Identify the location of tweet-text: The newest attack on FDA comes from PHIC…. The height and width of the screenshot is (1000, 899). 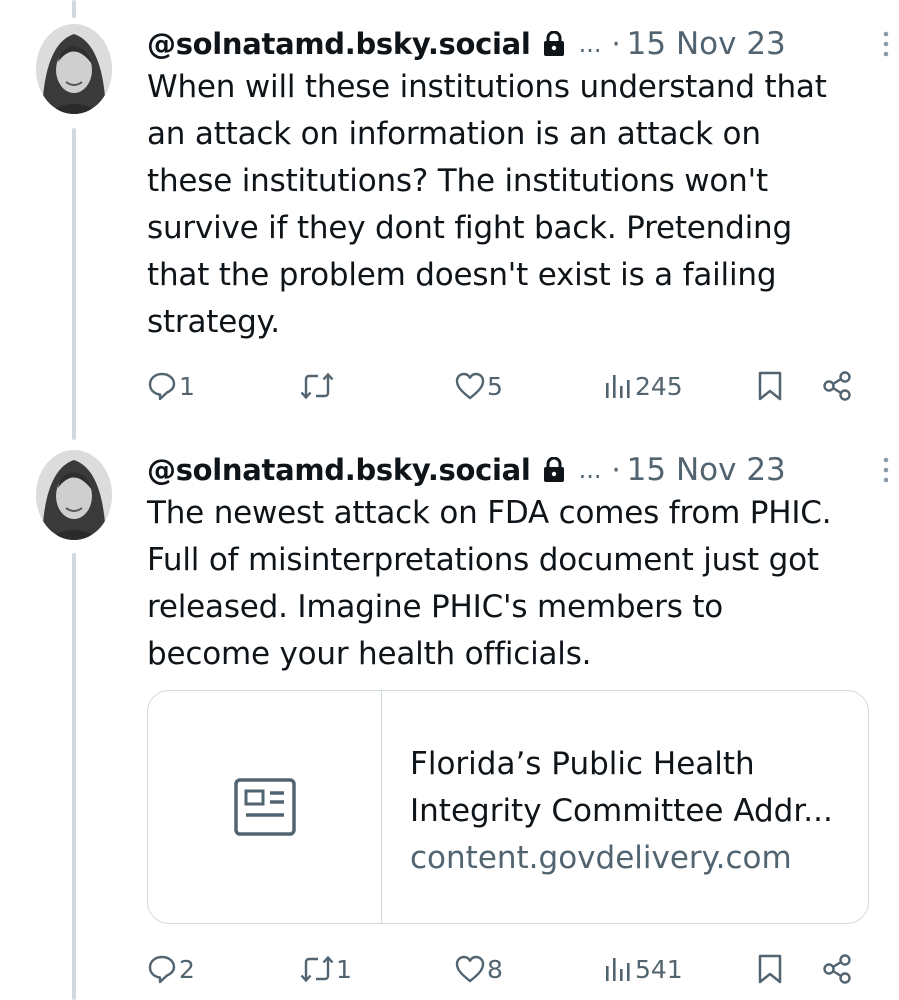
(489, 583).